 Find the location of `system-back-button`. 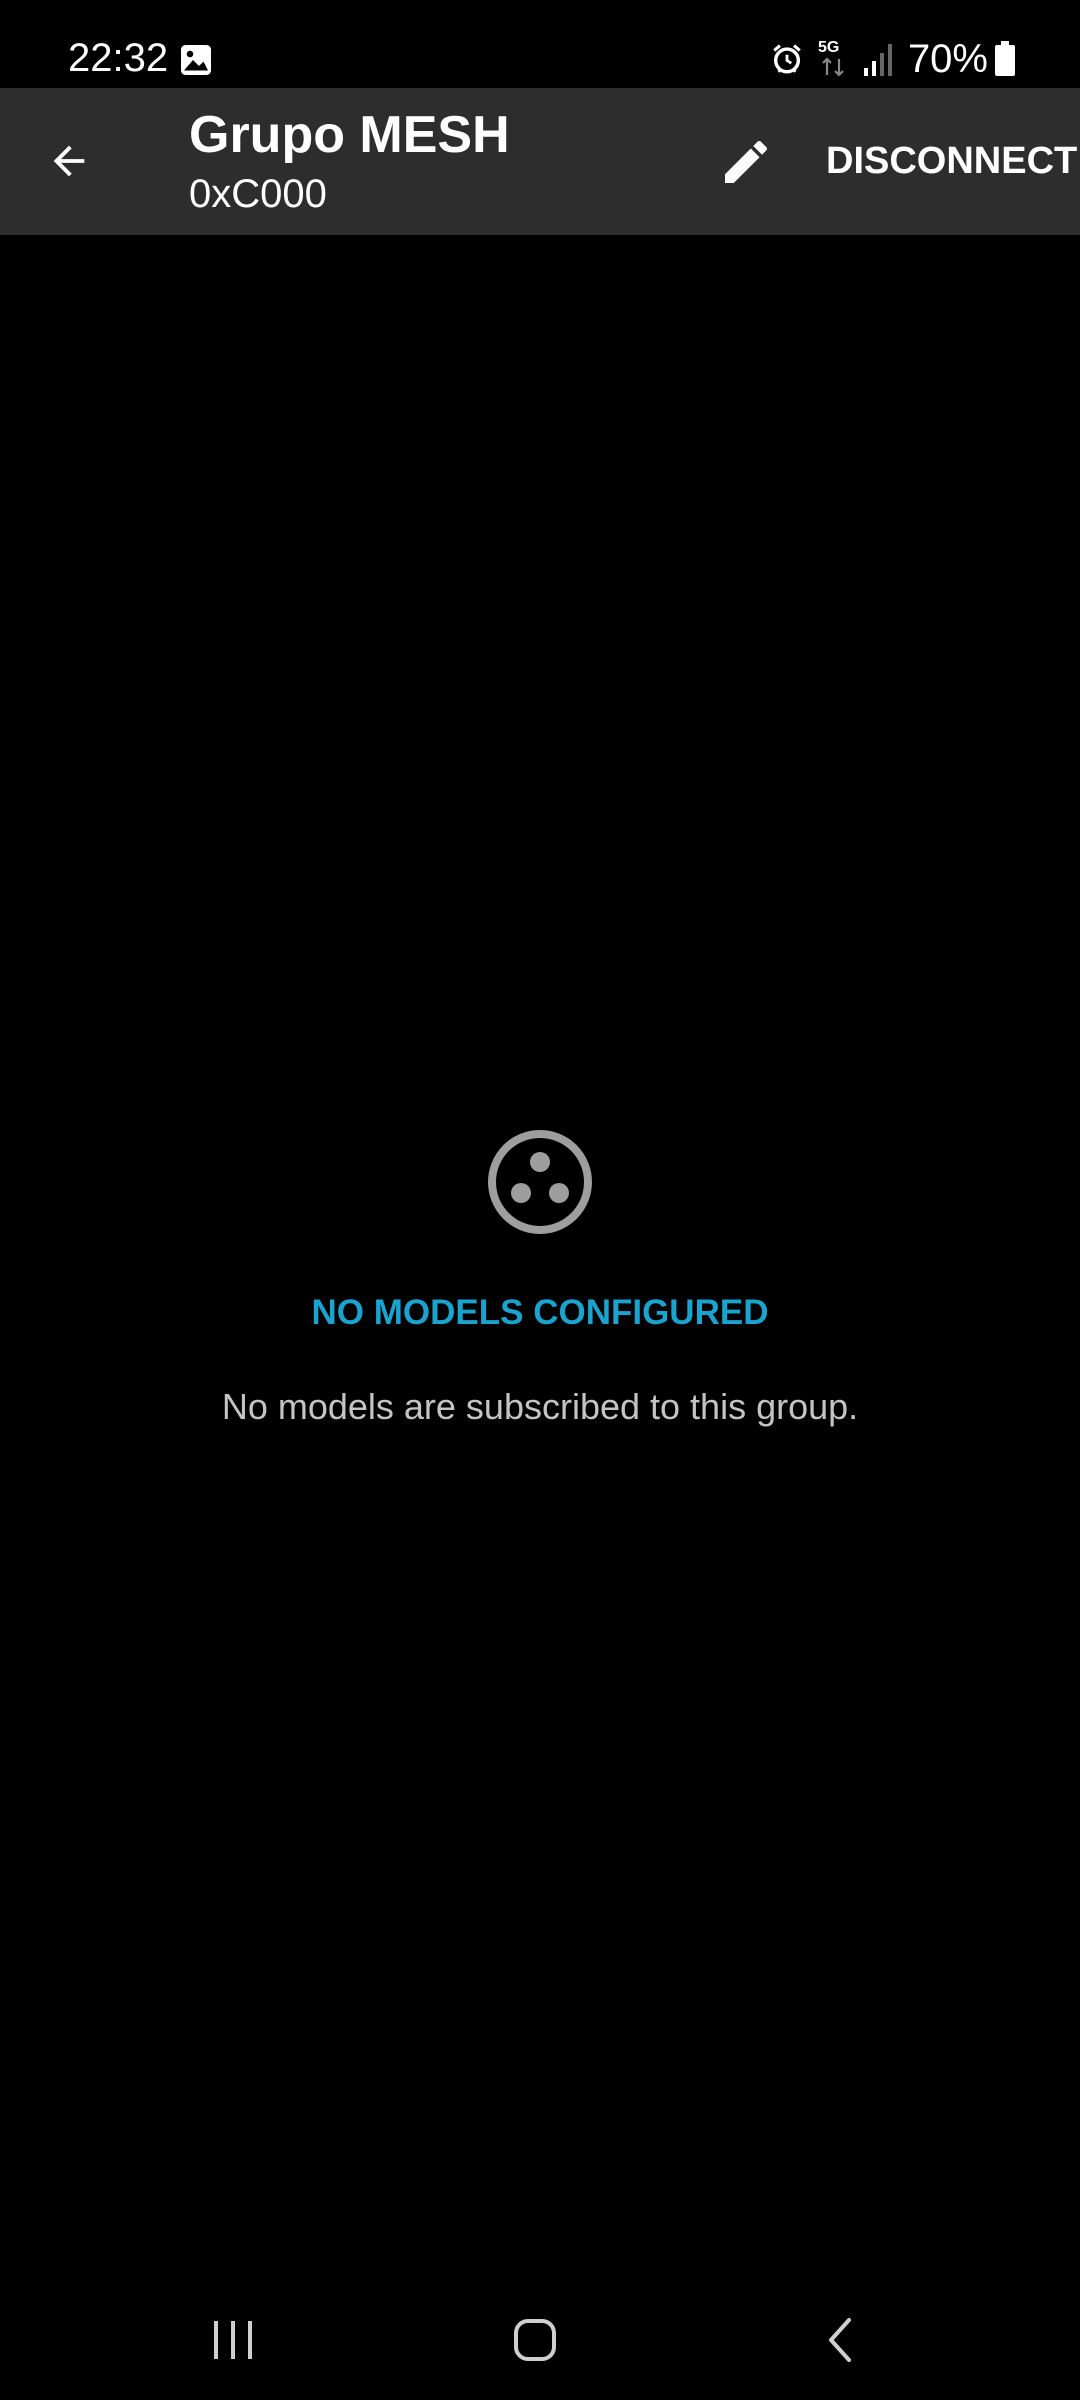

system-back-button is located at coordinates (840, 2340).